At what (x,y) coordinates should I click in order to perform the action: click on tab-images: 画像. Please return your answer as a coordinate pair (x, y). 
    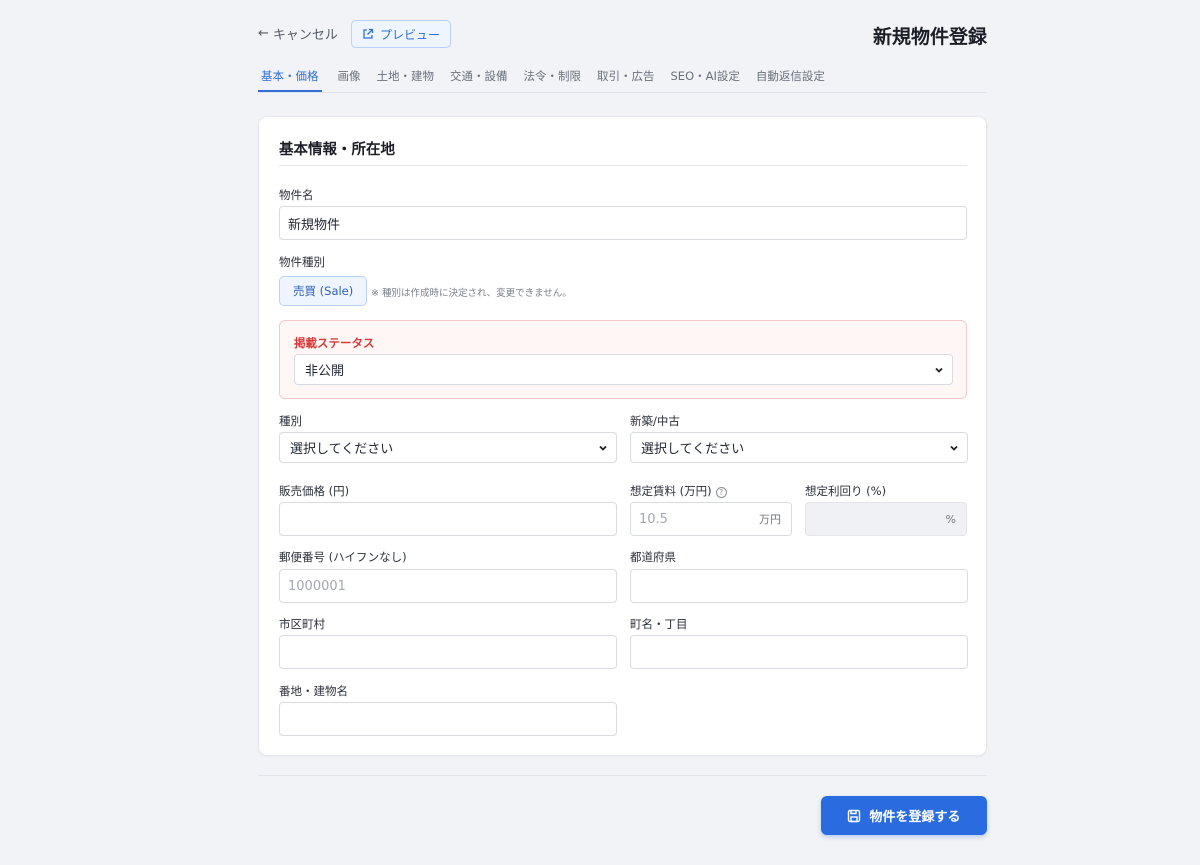
    Looking at the image, I should click on (349, 79).